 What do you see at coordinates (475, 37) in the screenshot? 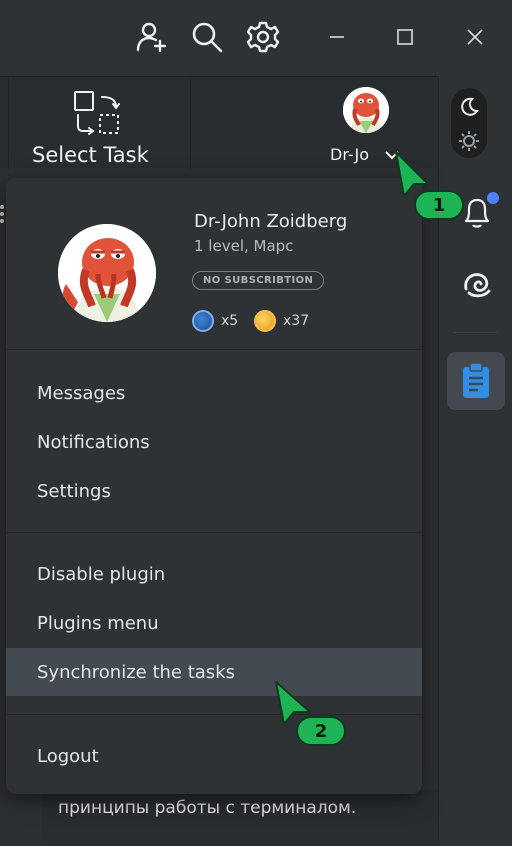
I see `close-icon` at bounding box center [475, 37].